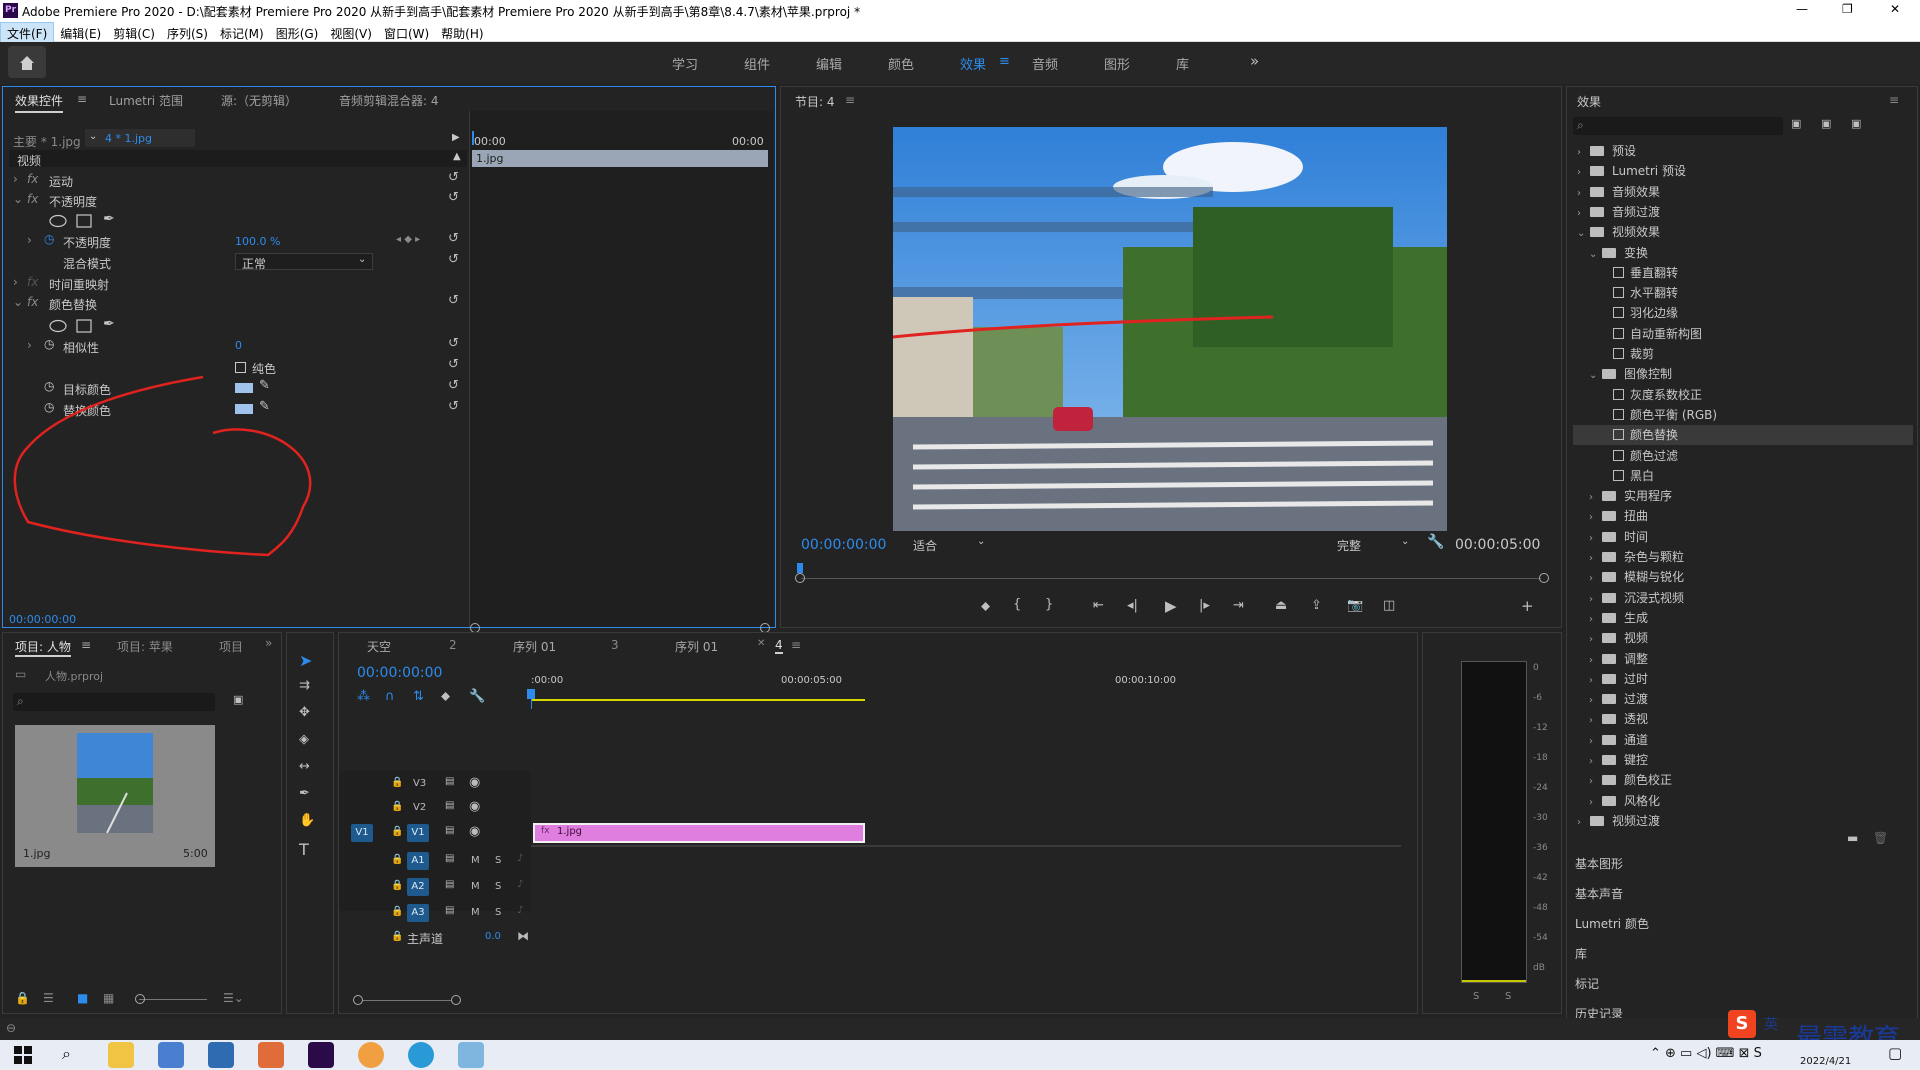 Image resolution: width=1920 pixels, height=1070 pixels. Describe the element at coordinates (407, 1000) in the screenshot. I see `zoom-bar` at that location.